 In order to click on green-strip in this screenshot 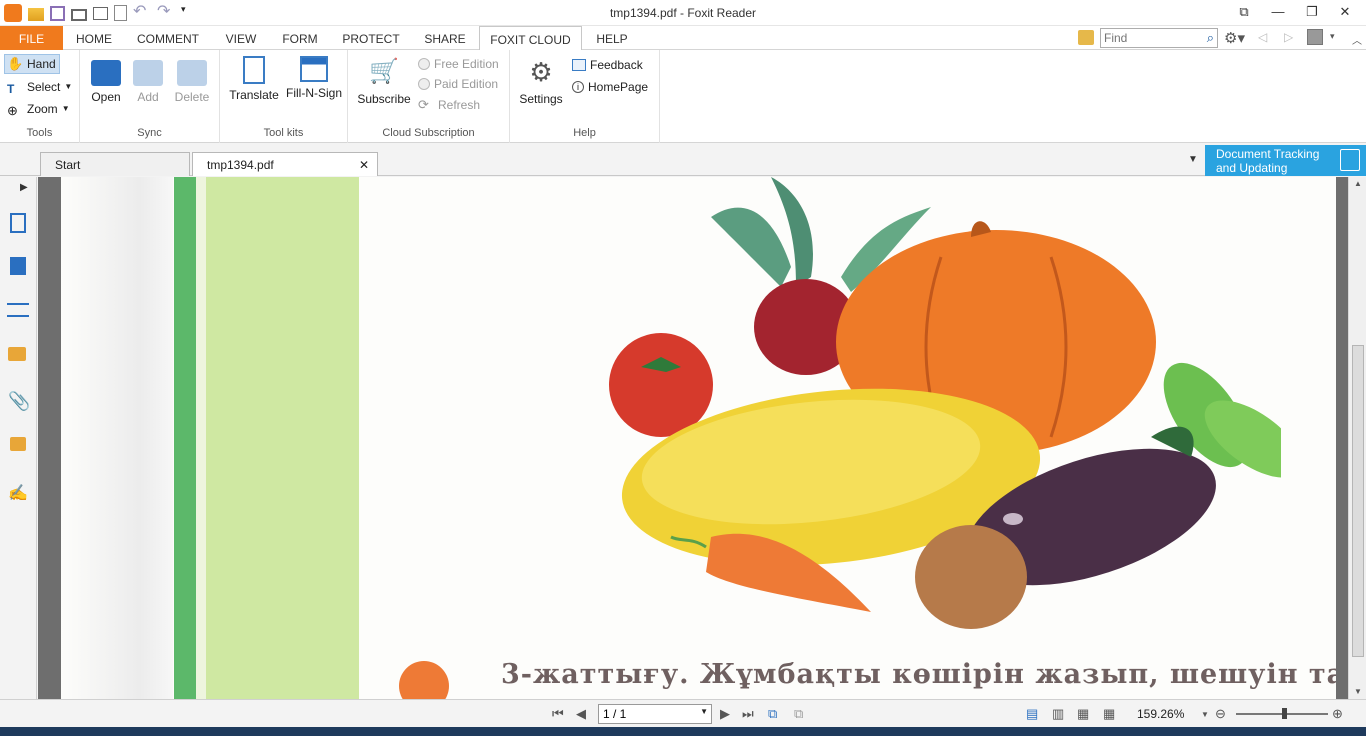, I will do `click(185, 438)`.